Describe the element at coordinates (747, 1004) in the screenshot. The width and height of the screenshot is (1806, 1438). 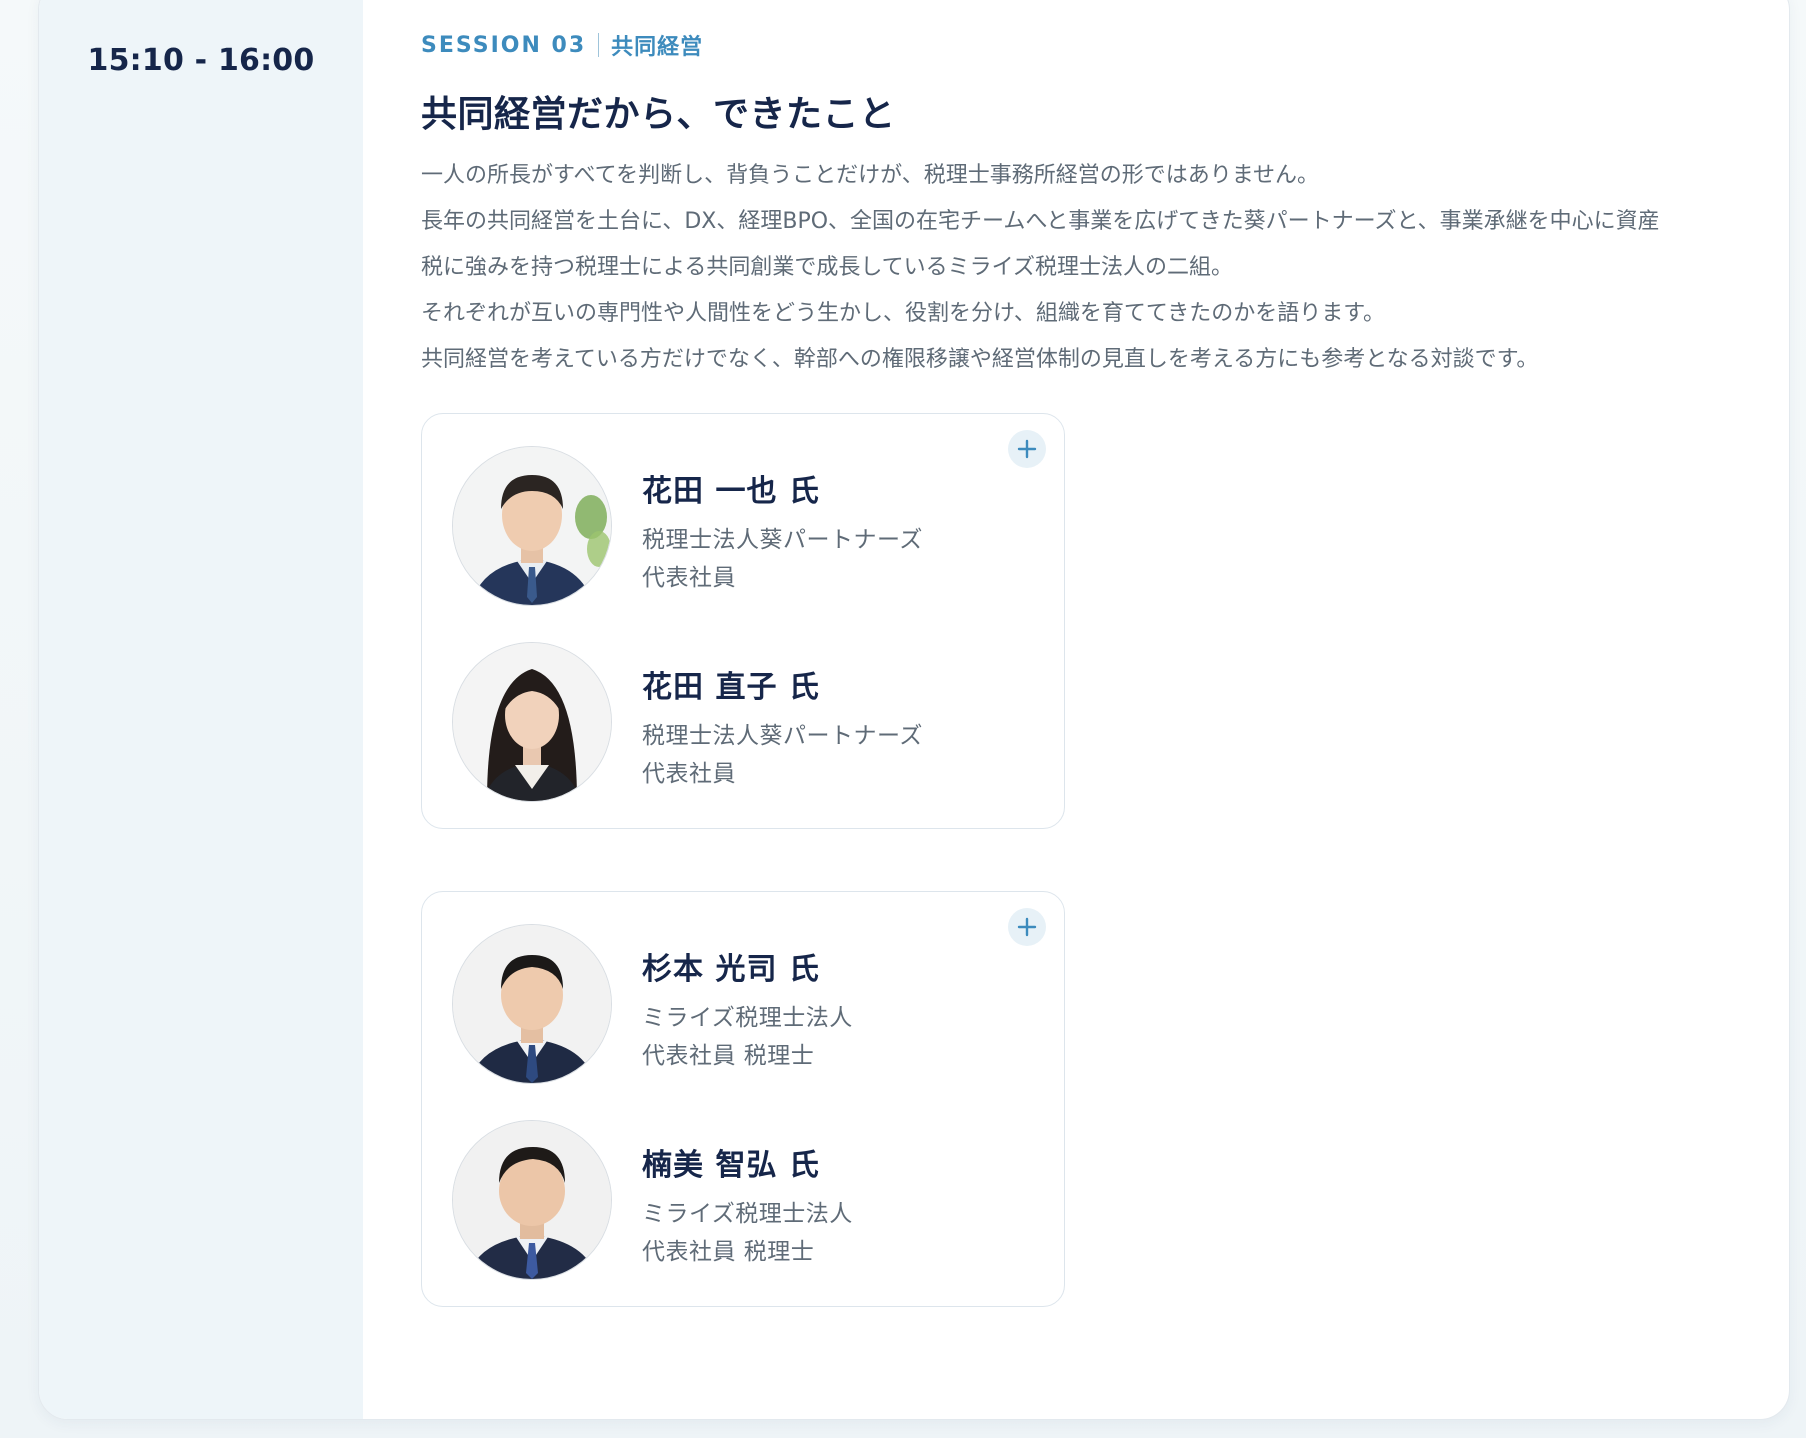
I see `speaker-card: 杉本 光司 氏 ミライズ税理士法人 代表社員 税理士` at that location.